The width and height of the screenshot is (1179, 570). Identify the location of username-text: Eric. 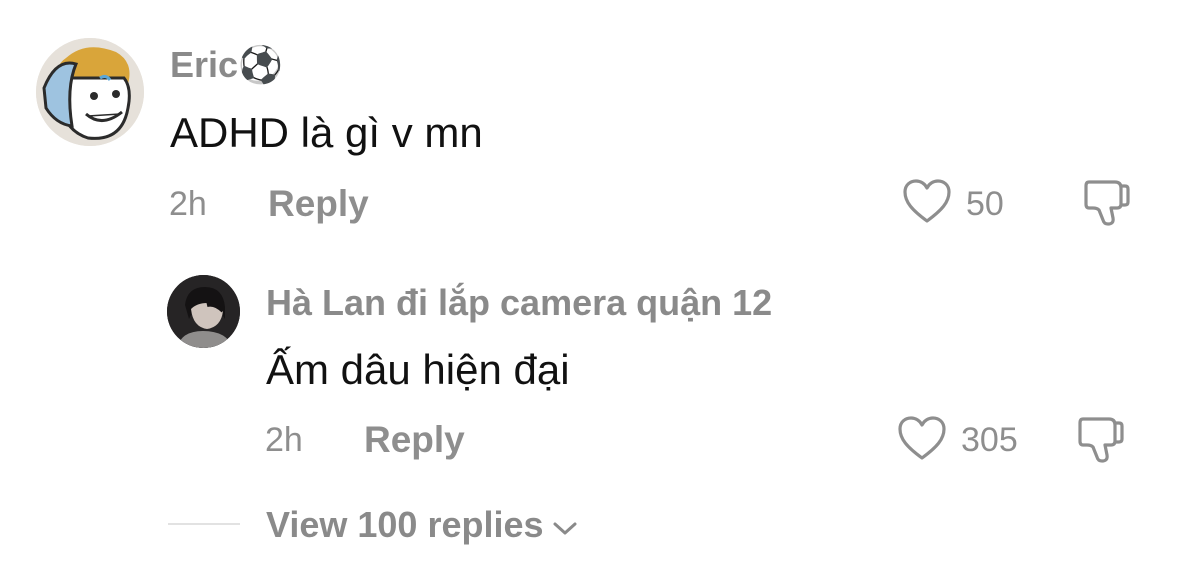
(204, 64).